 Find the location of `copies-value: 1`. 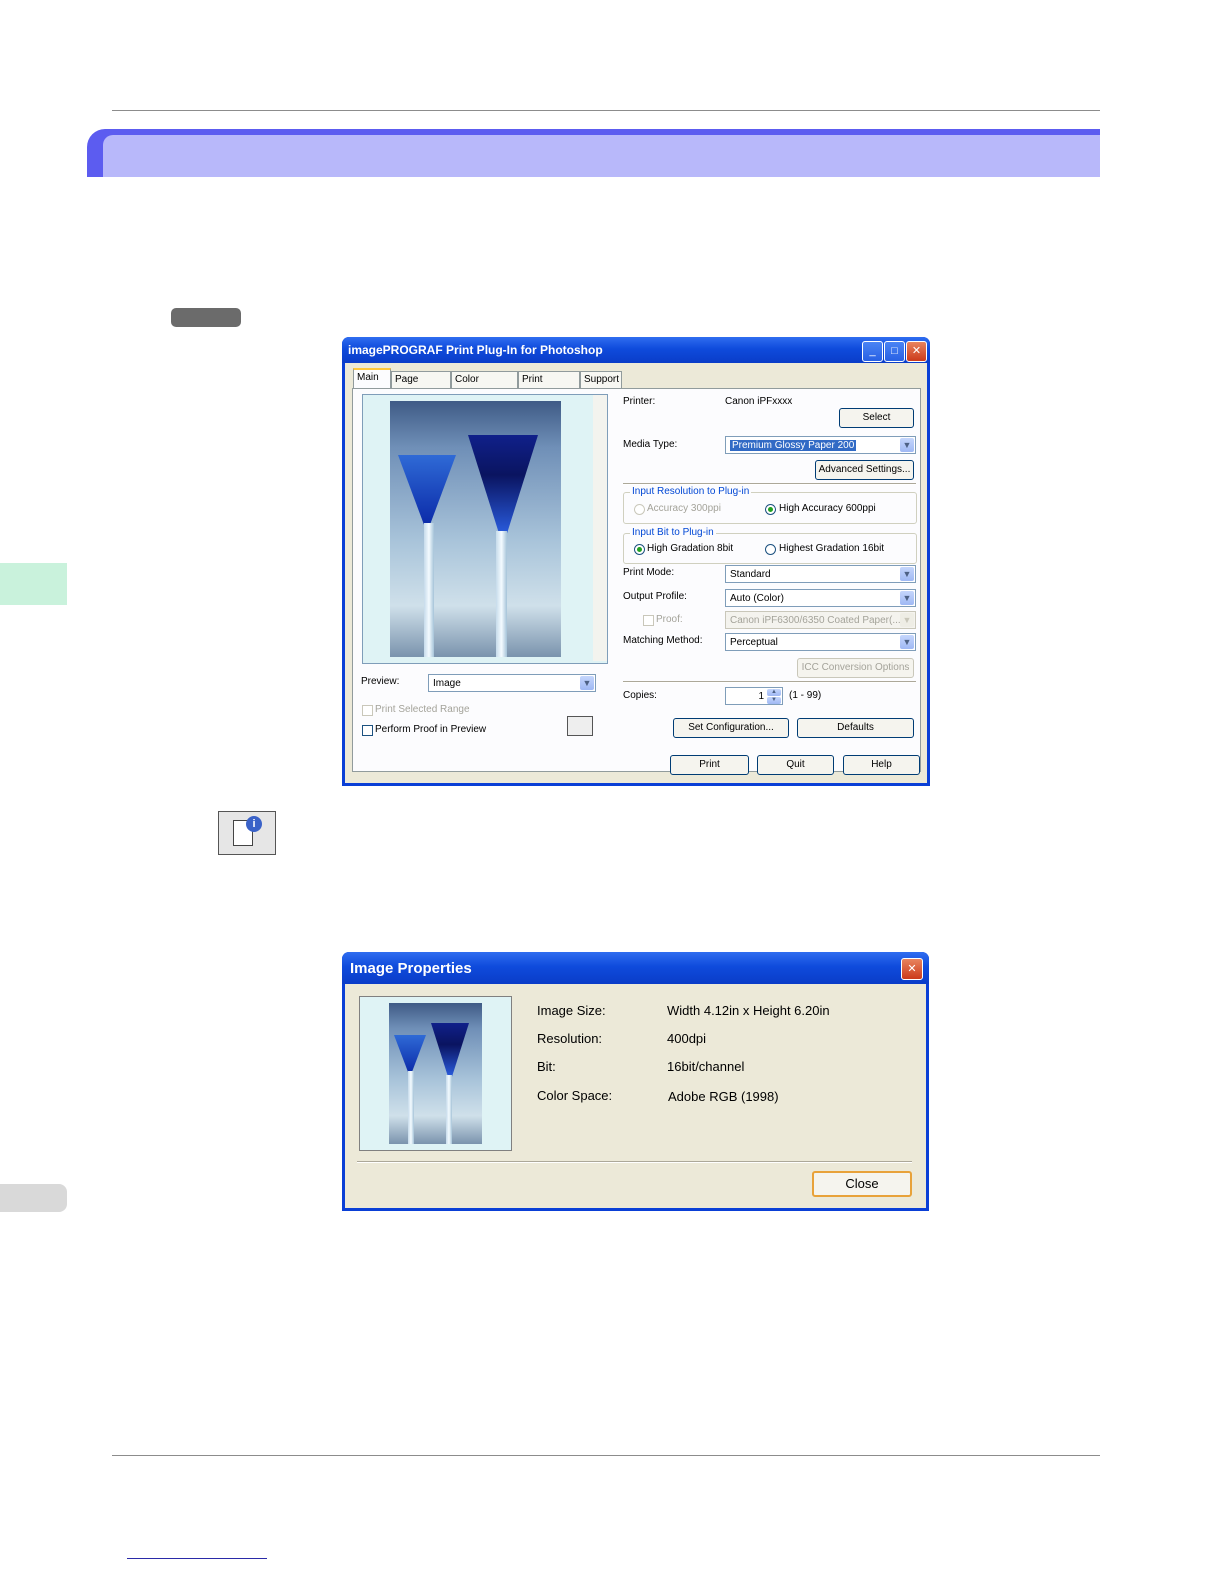

copies-value: 1 is located at coordinates (761, 696).